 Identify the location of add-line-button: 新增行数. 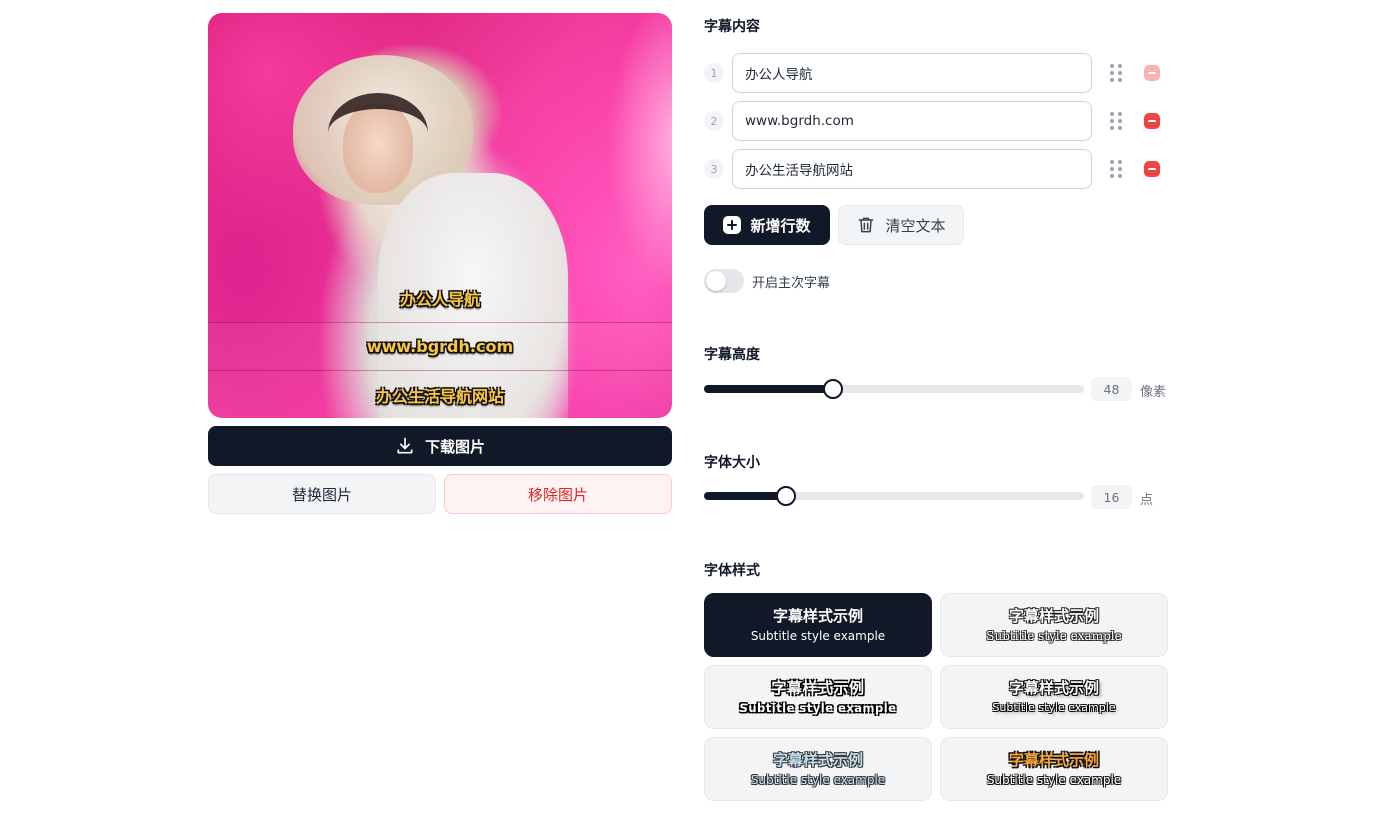
(767, 225).